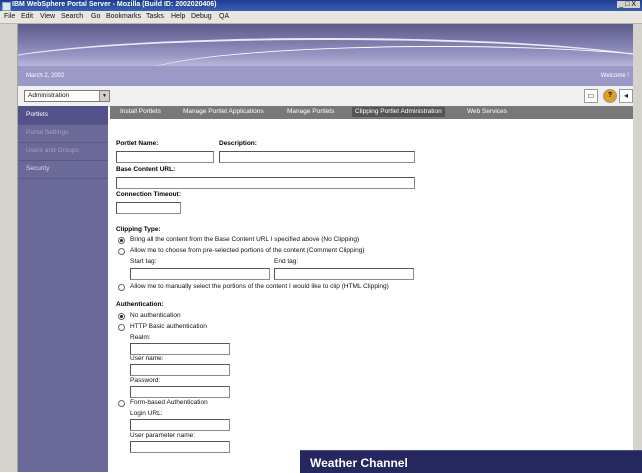 The image size is (642, 473). What do you see at coordinates (47, 132) in the screenshot?
I see `sidebar-item-label: Portal Settings` at bounding box center [47, 132].